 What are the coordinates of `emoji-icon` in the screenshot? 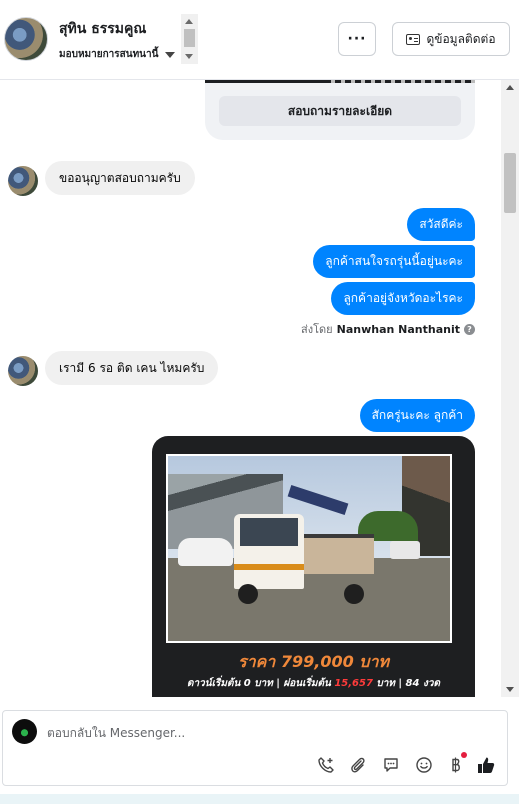 It's located at (424, 765).